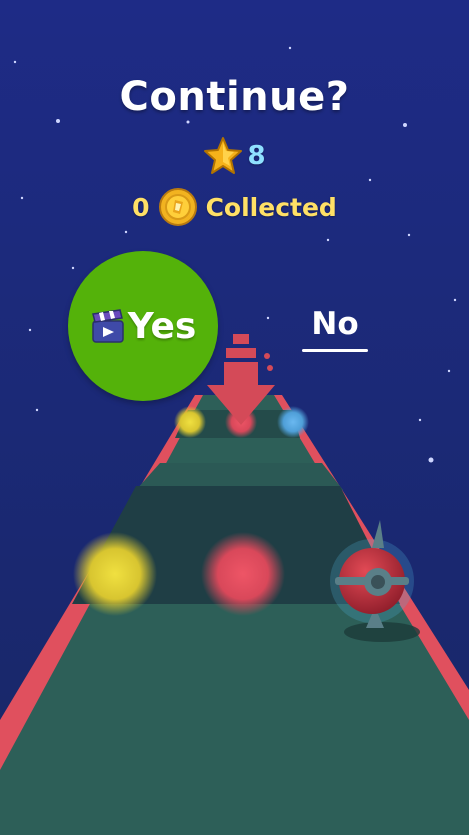 This screenshot has height=835, width=469. I want to click on no-button: No, so click(335, 329).